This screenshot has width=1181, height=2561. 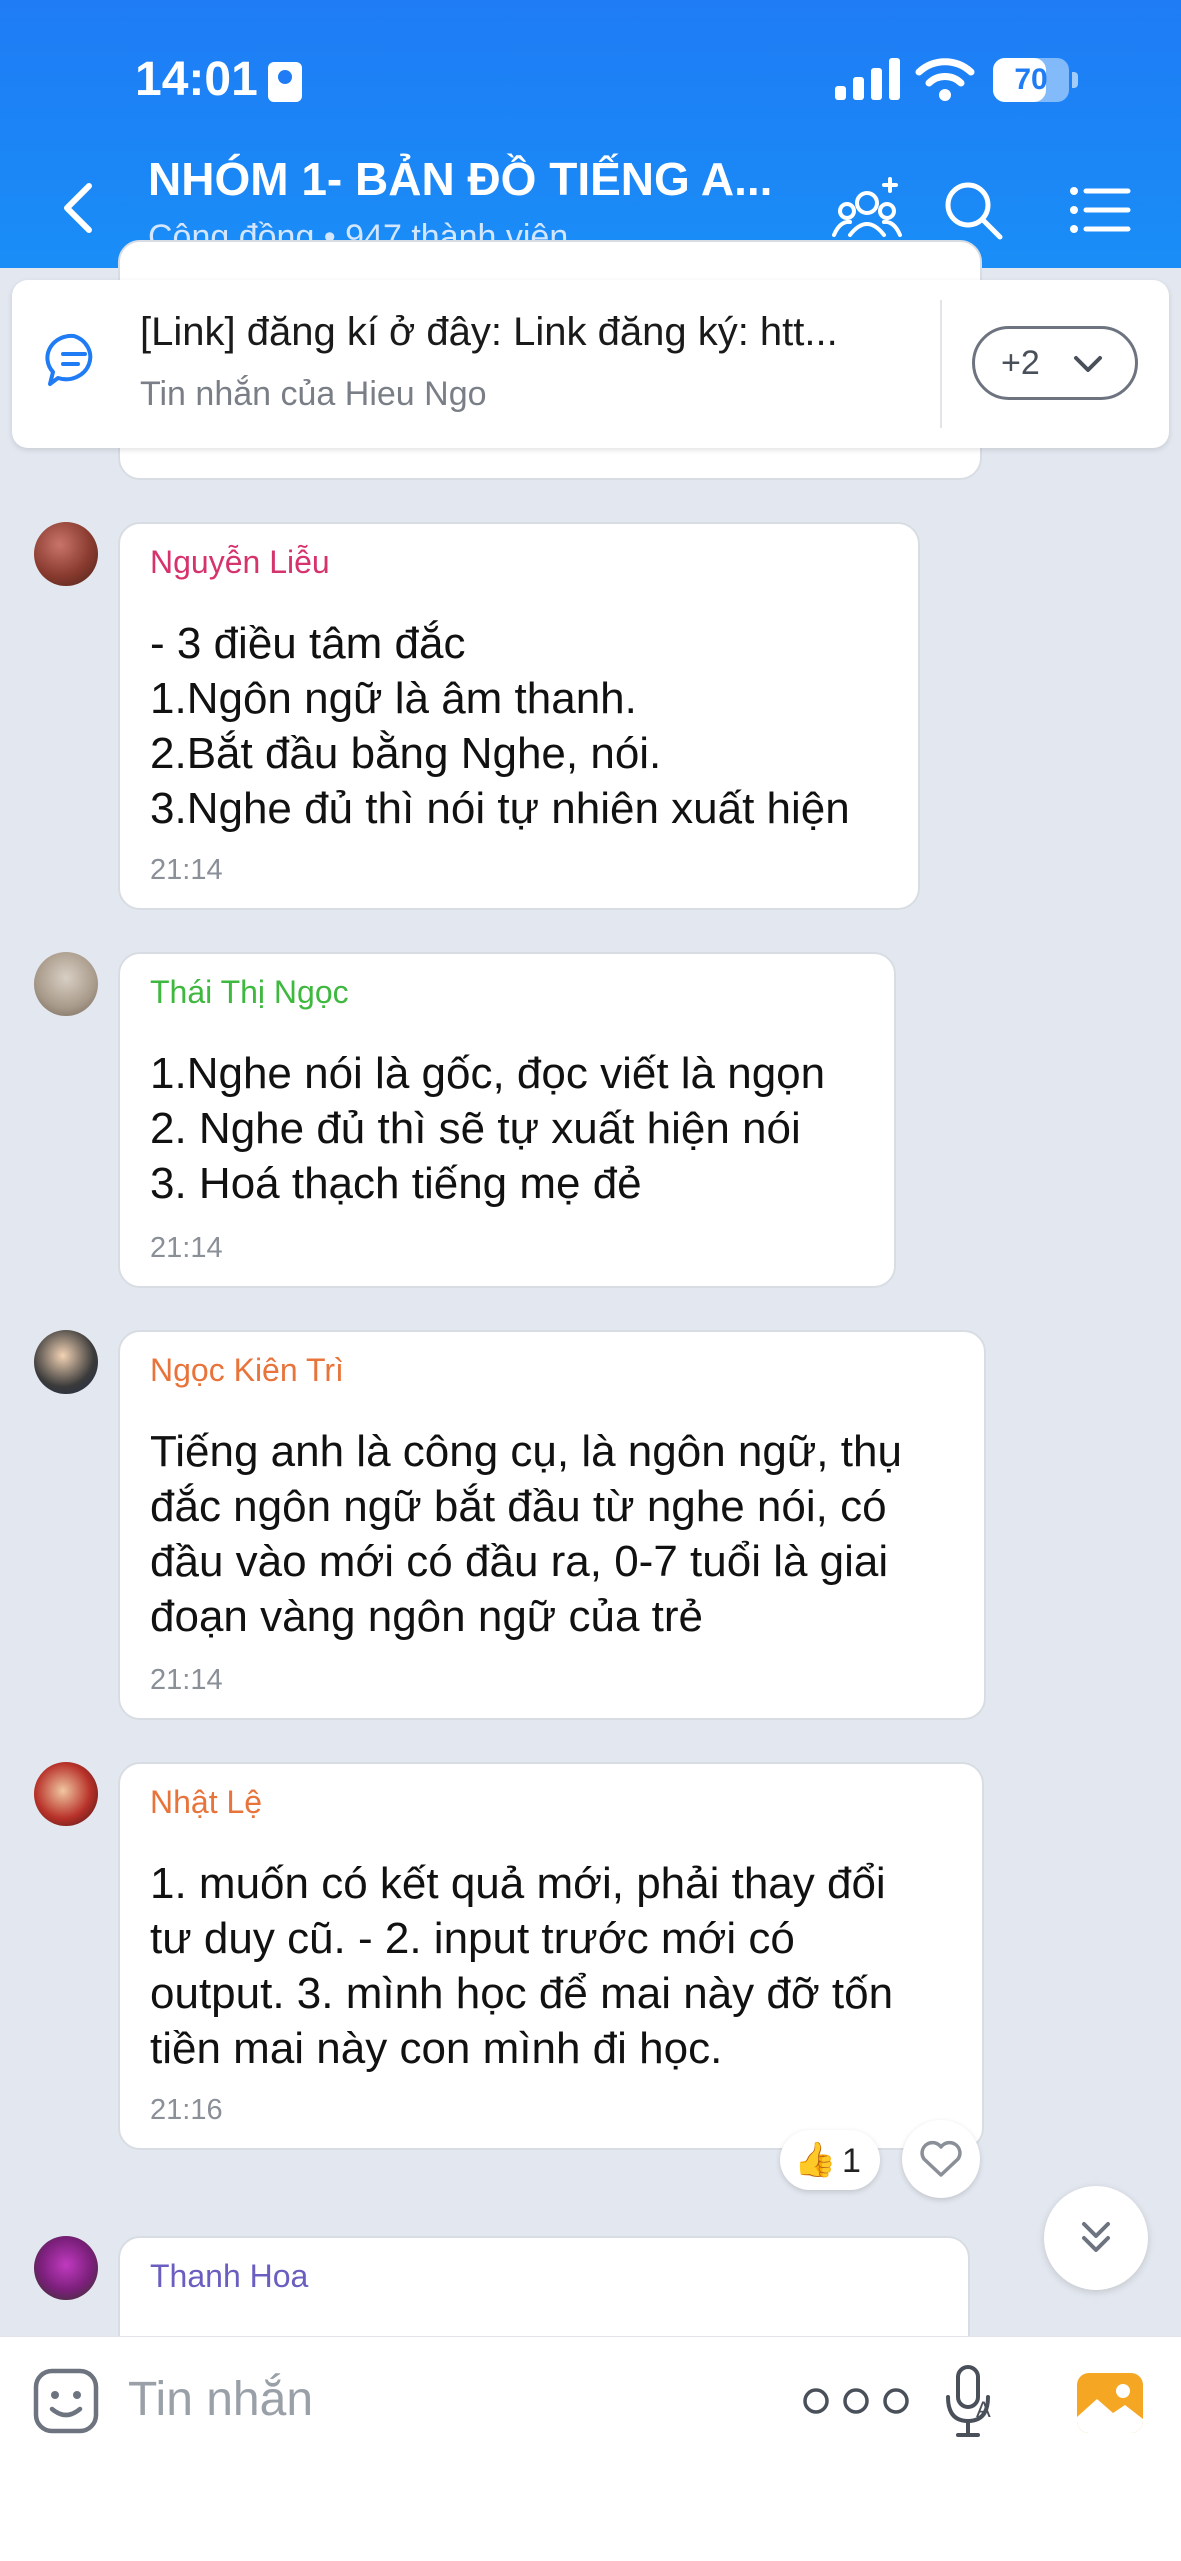 What do you see at coordinates (1020, 363) in the screenshot?
I see `more-pinned-count: +2` at bounding box center [1020, 363].